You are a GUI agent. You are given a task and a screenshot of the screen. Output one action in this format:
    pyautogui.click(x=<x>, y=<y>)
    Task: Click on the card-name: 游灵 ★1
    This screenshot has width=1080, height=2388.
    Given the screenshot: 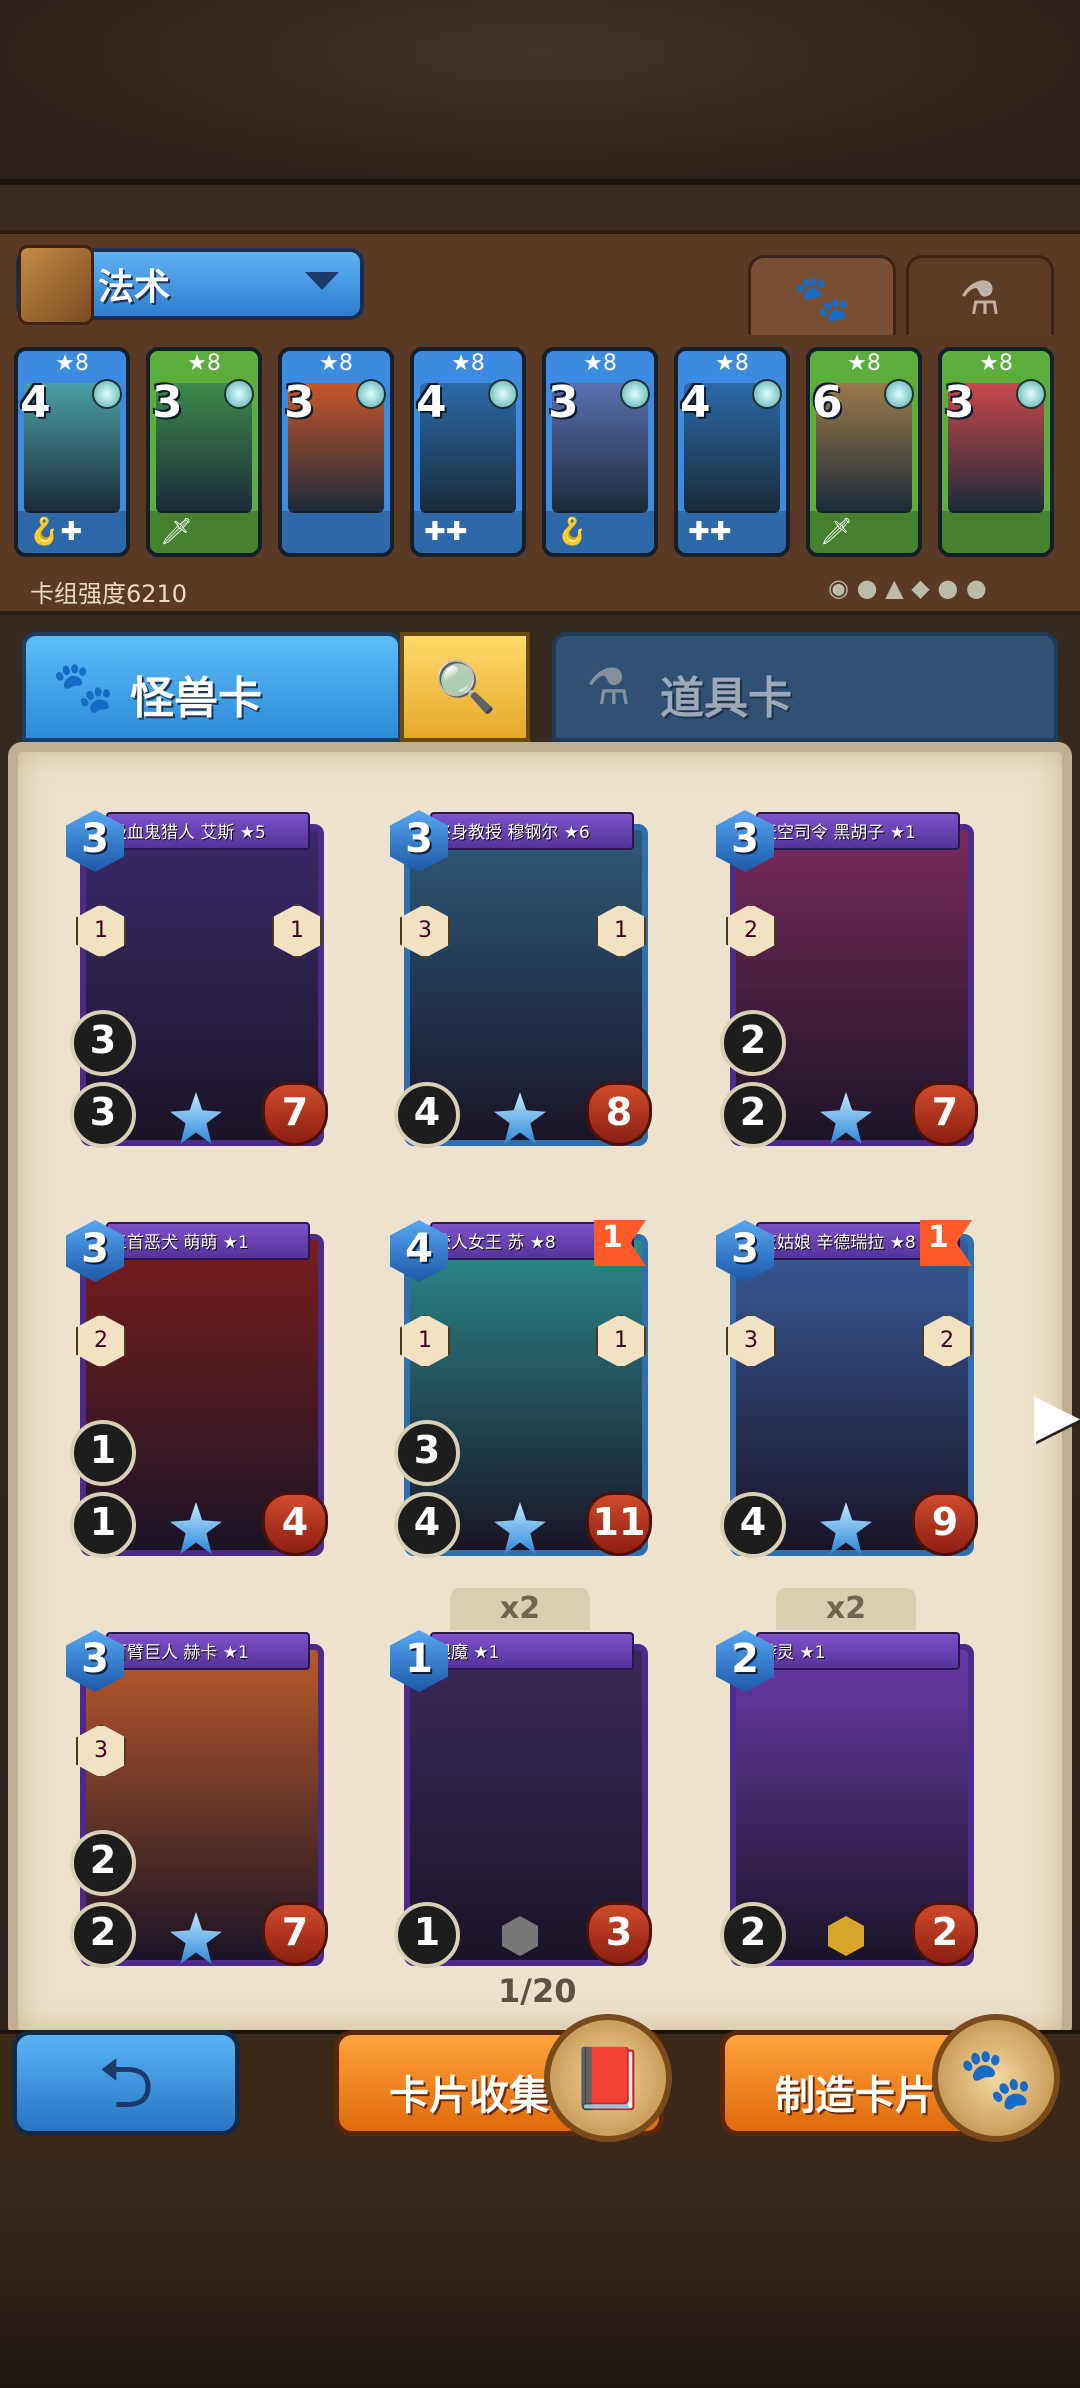 What is the action you would take?
    pyautogui.click(x=793, y=1653)
    